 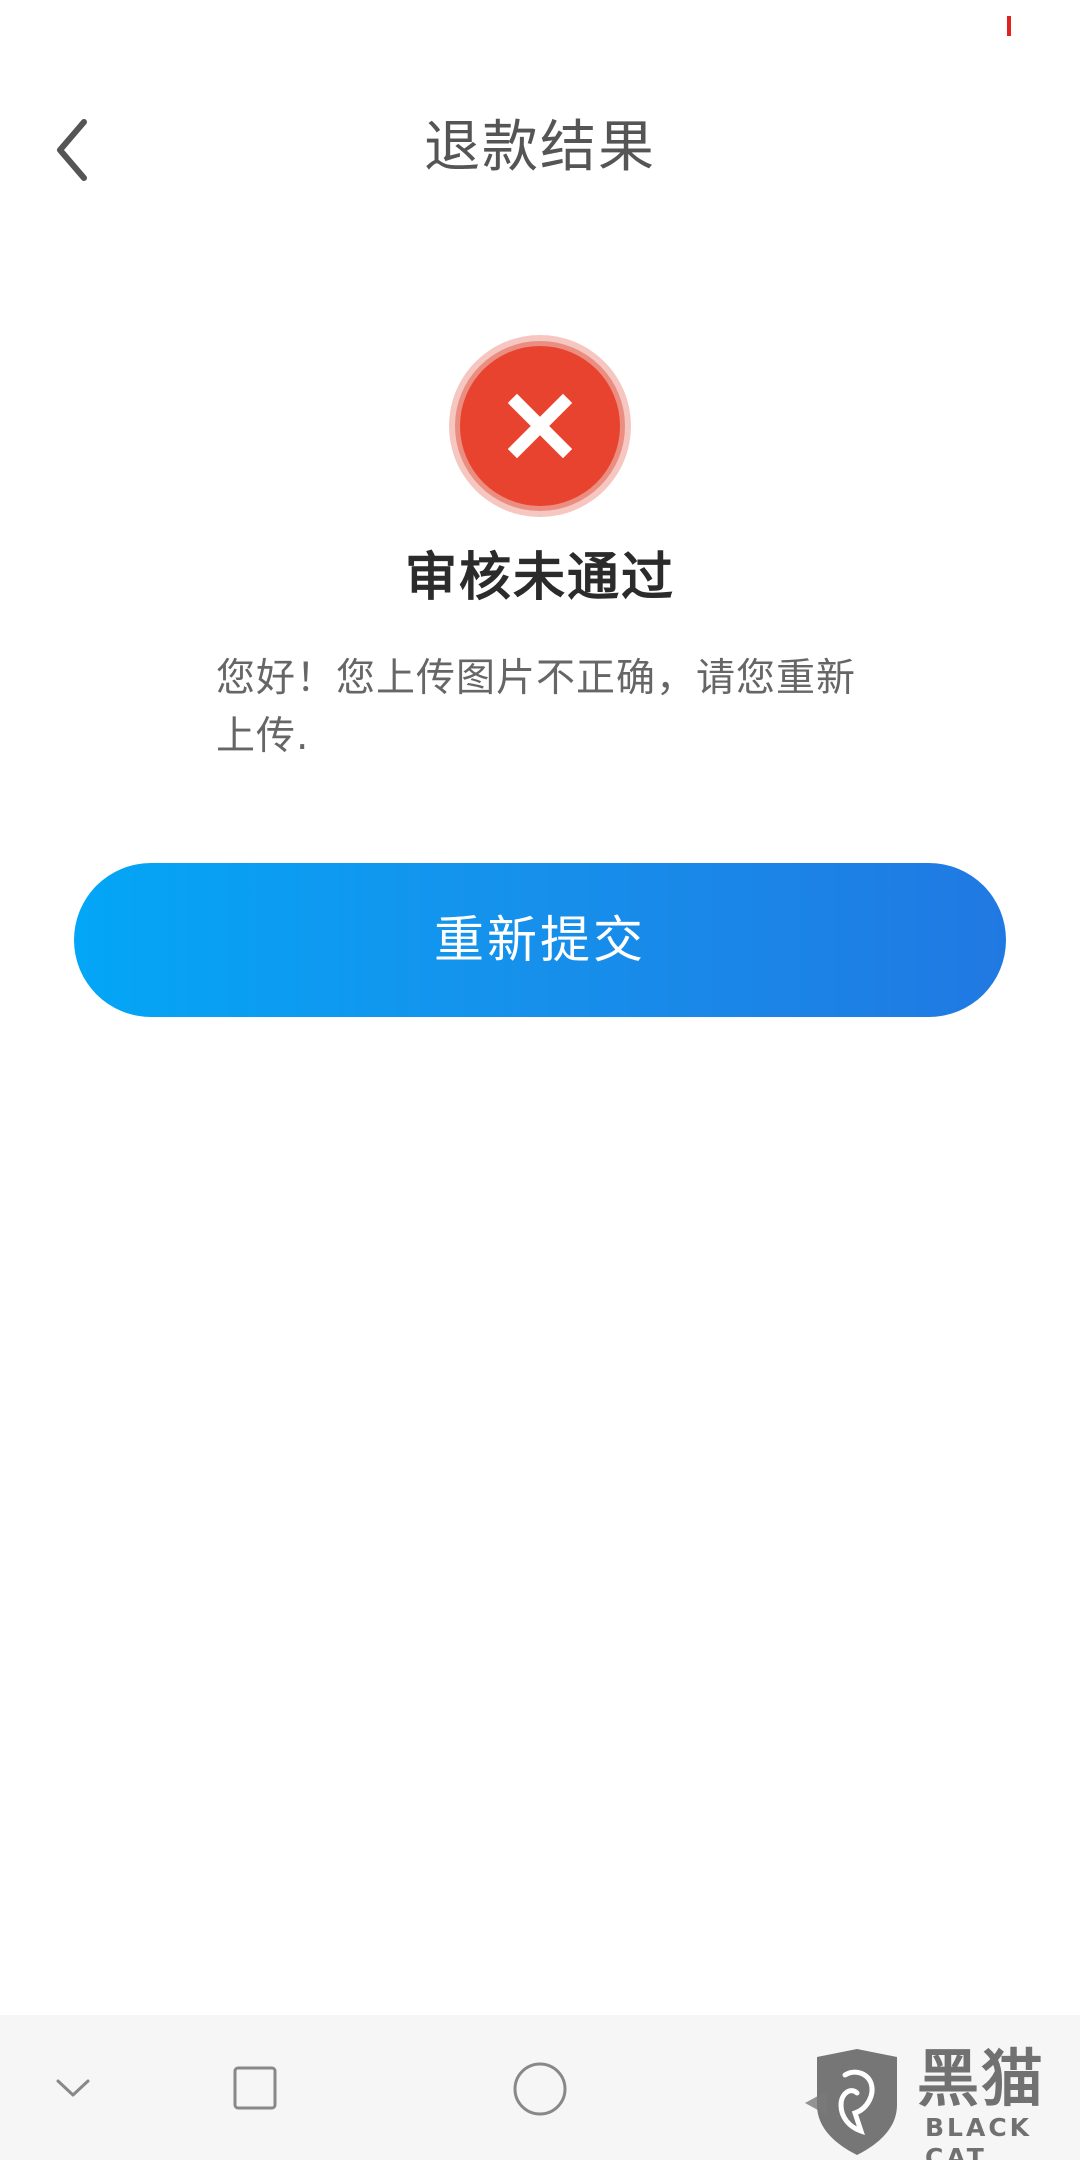 What do you see at coordinates (981, 2078) in the screenshot?
I see `watermark-cn-text: 黑猫` at bounding box center [981, 2078].